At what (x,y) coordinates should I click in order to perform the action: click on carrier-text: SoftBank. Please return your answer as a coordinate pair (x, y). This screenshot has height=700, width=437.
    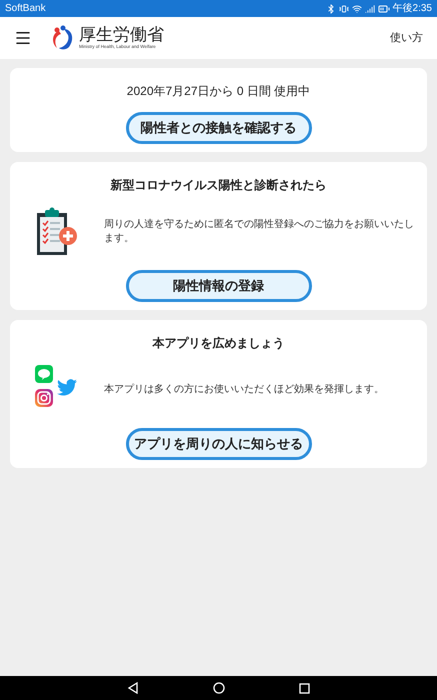
    Looking at the image, I should click on (25, 9).